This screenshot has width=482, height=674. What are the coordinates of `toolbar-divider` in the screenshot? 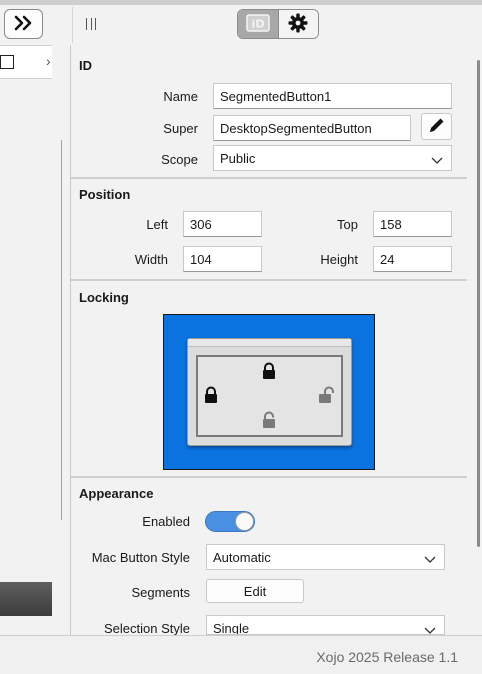 It's located at (72, 25).